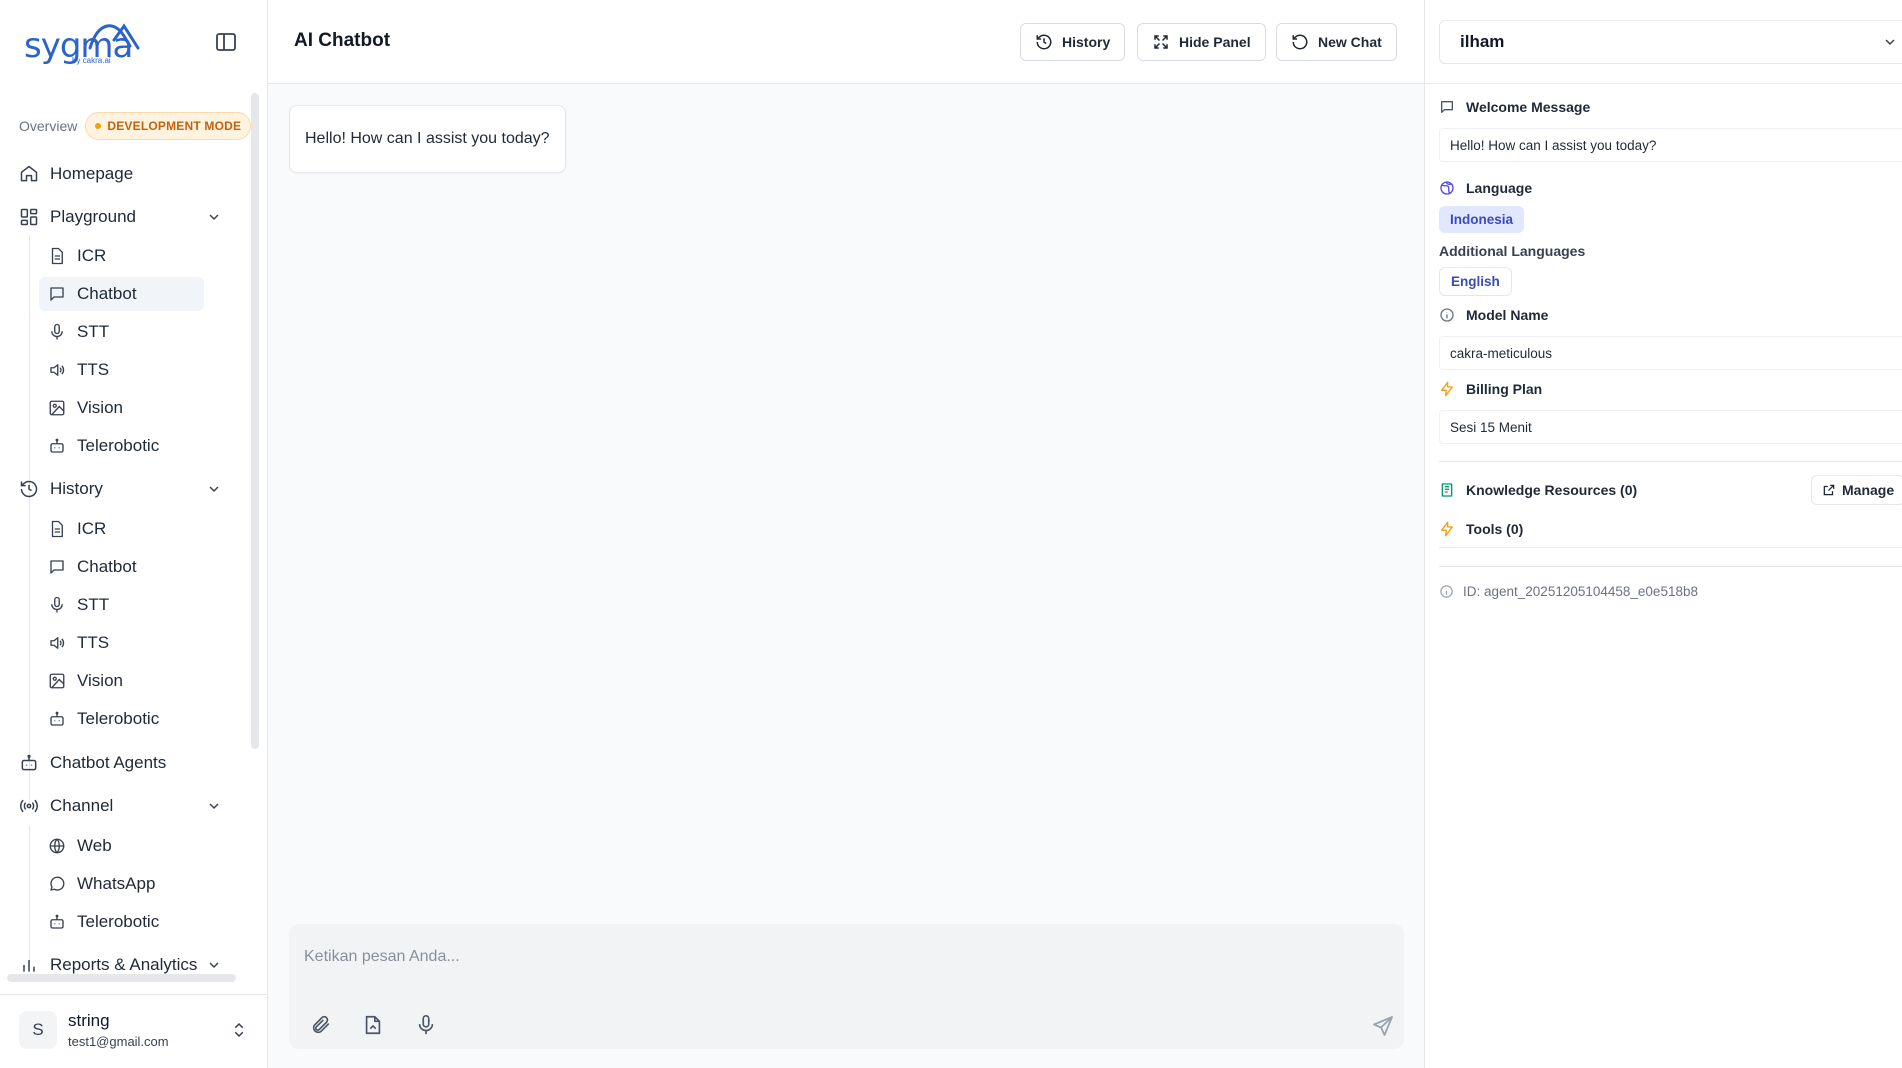 Image resolution: width=1902 pixels, height=1068 pixels. I want to click on image-icon, so click(57, 408).